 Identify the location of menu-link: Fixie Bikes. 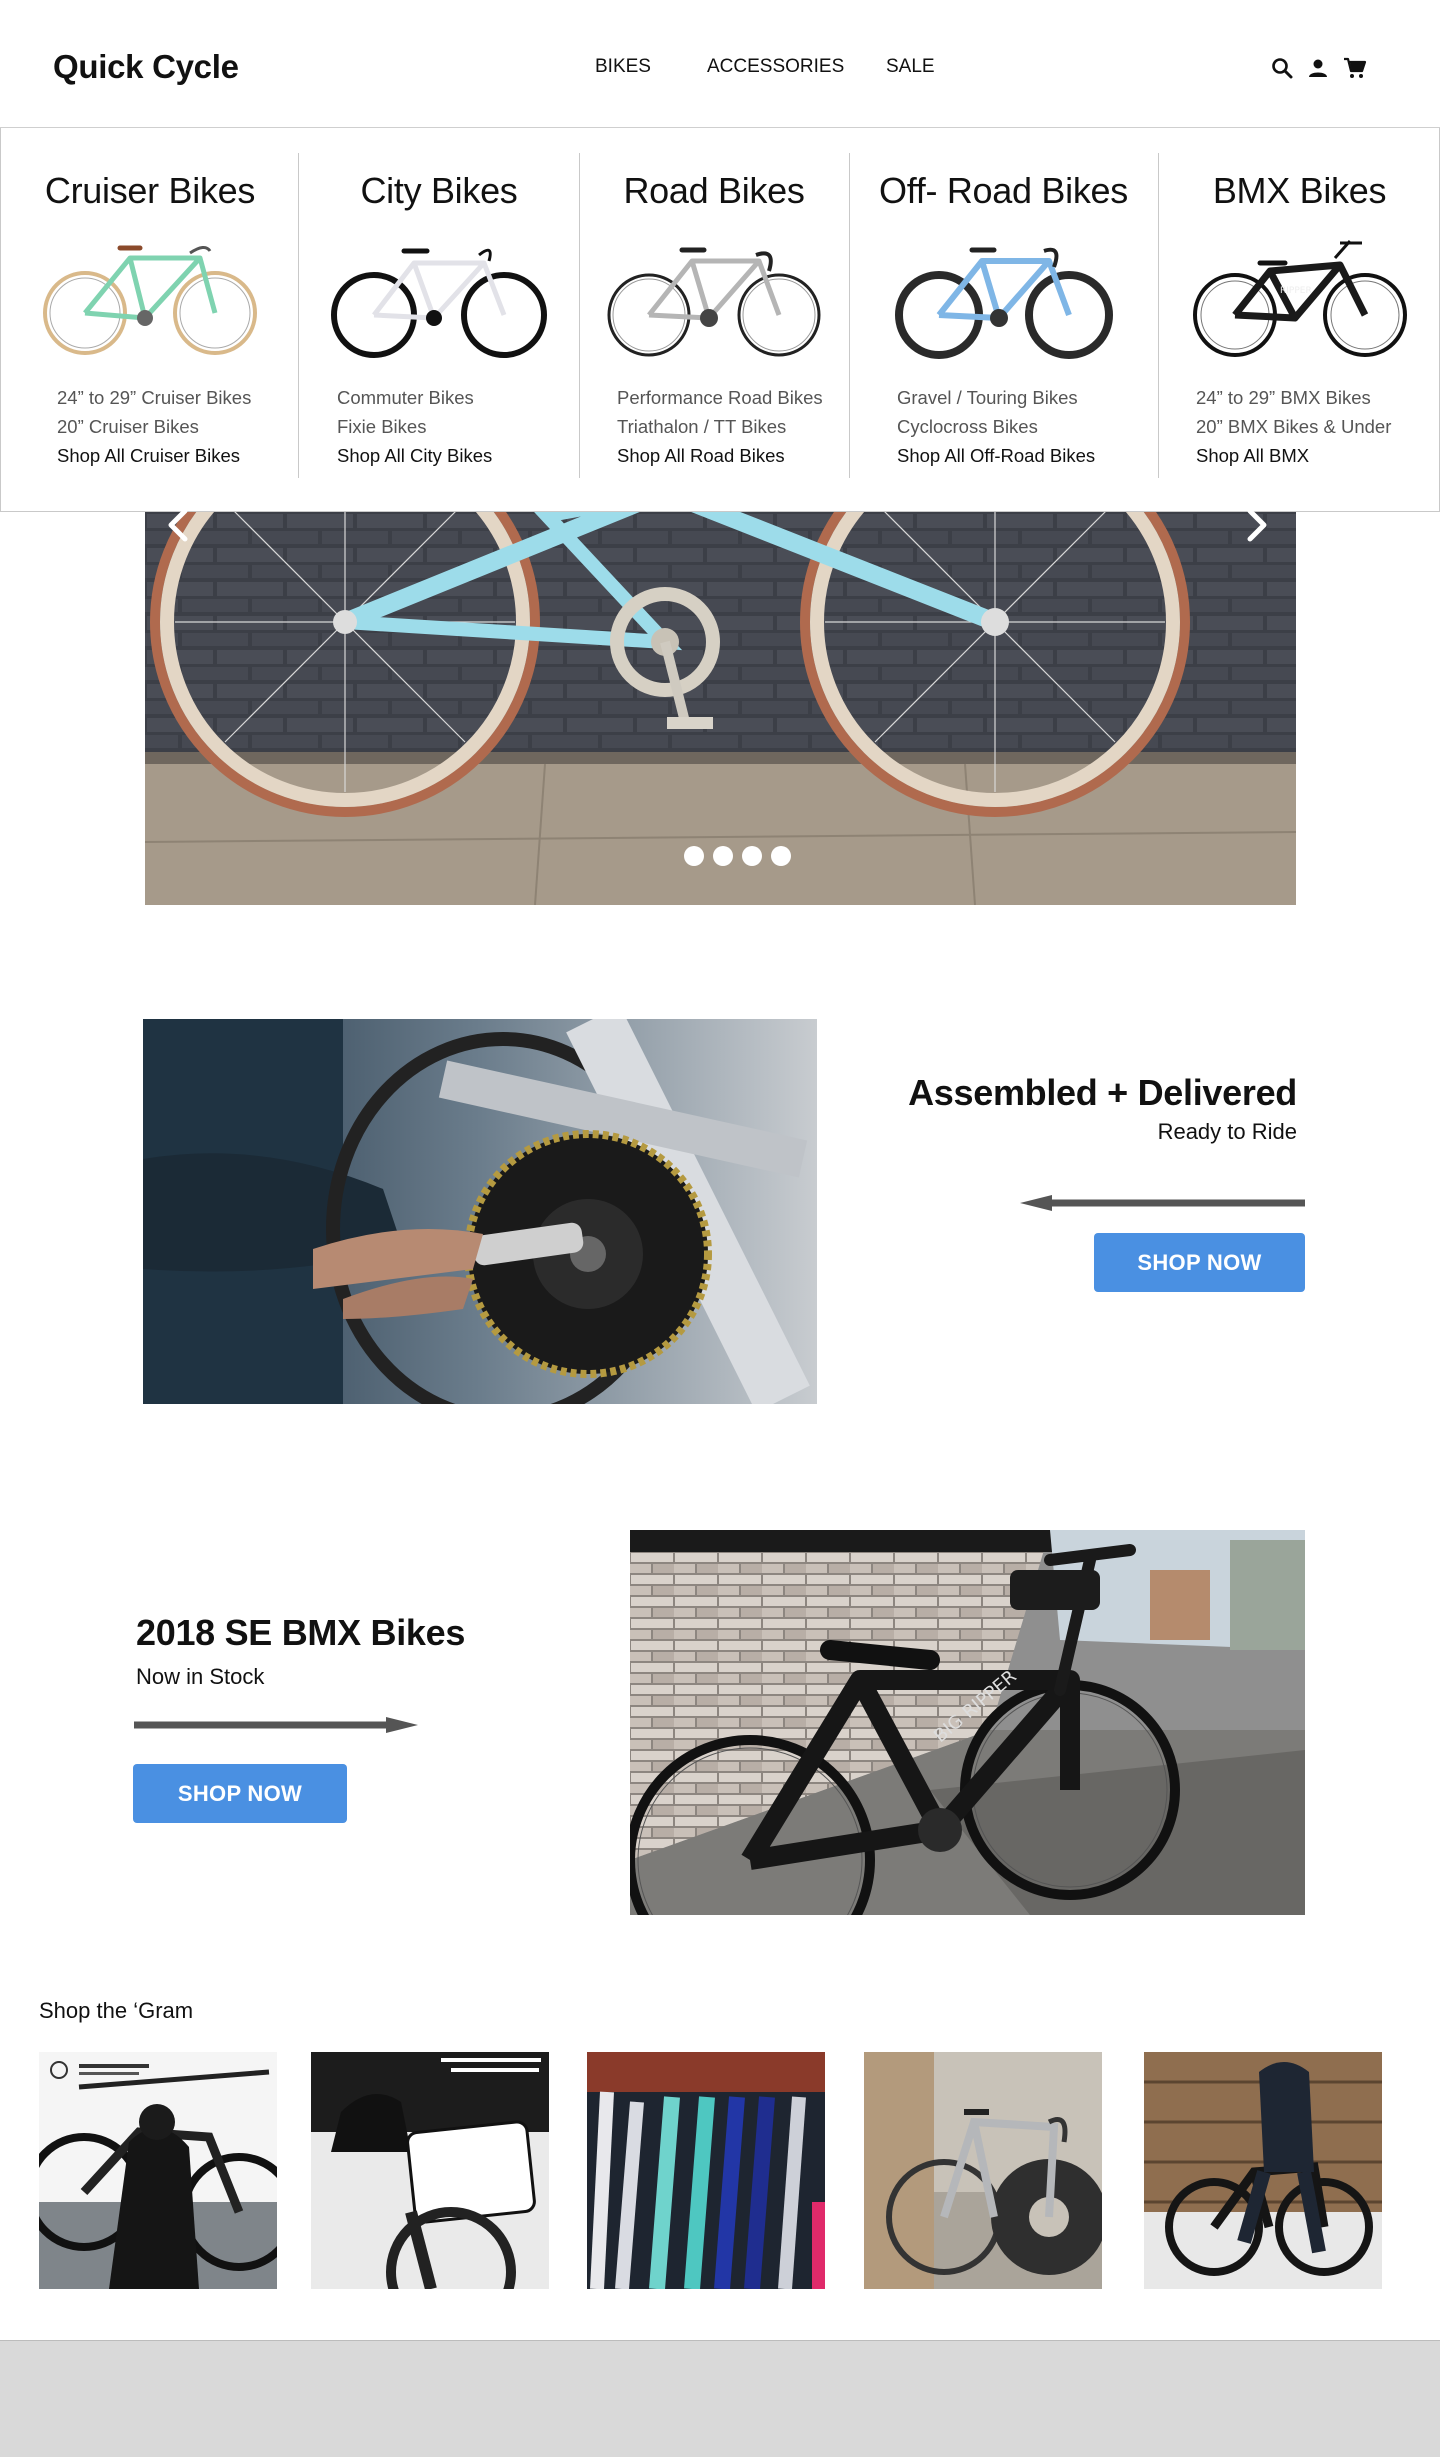
(414, 426).